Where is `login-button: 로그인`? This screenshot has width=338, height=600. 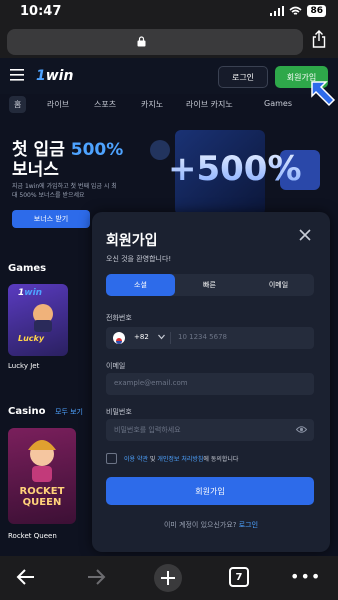
login-button: 로그인 is located at coordinates (243, 77).